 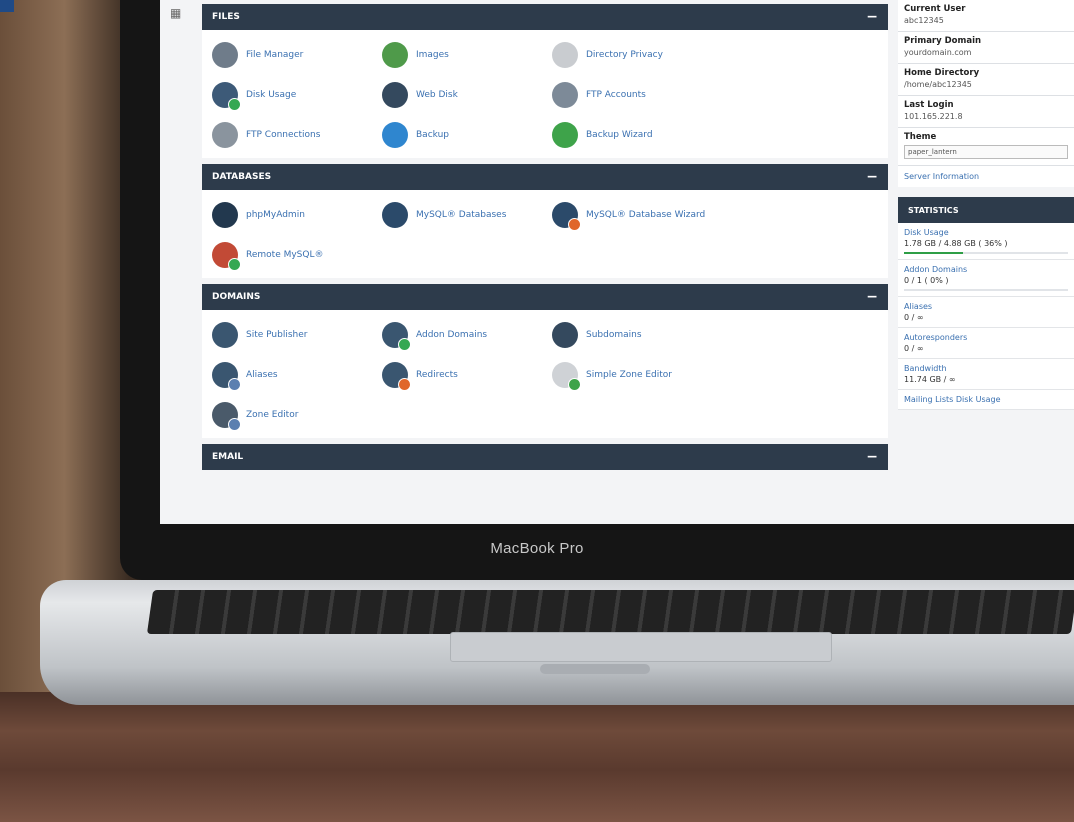 What do you see at coordinates (537, 548) in the screenshot?
I see `brand-label: MacBook Pro` at bounding box center [537, 548].